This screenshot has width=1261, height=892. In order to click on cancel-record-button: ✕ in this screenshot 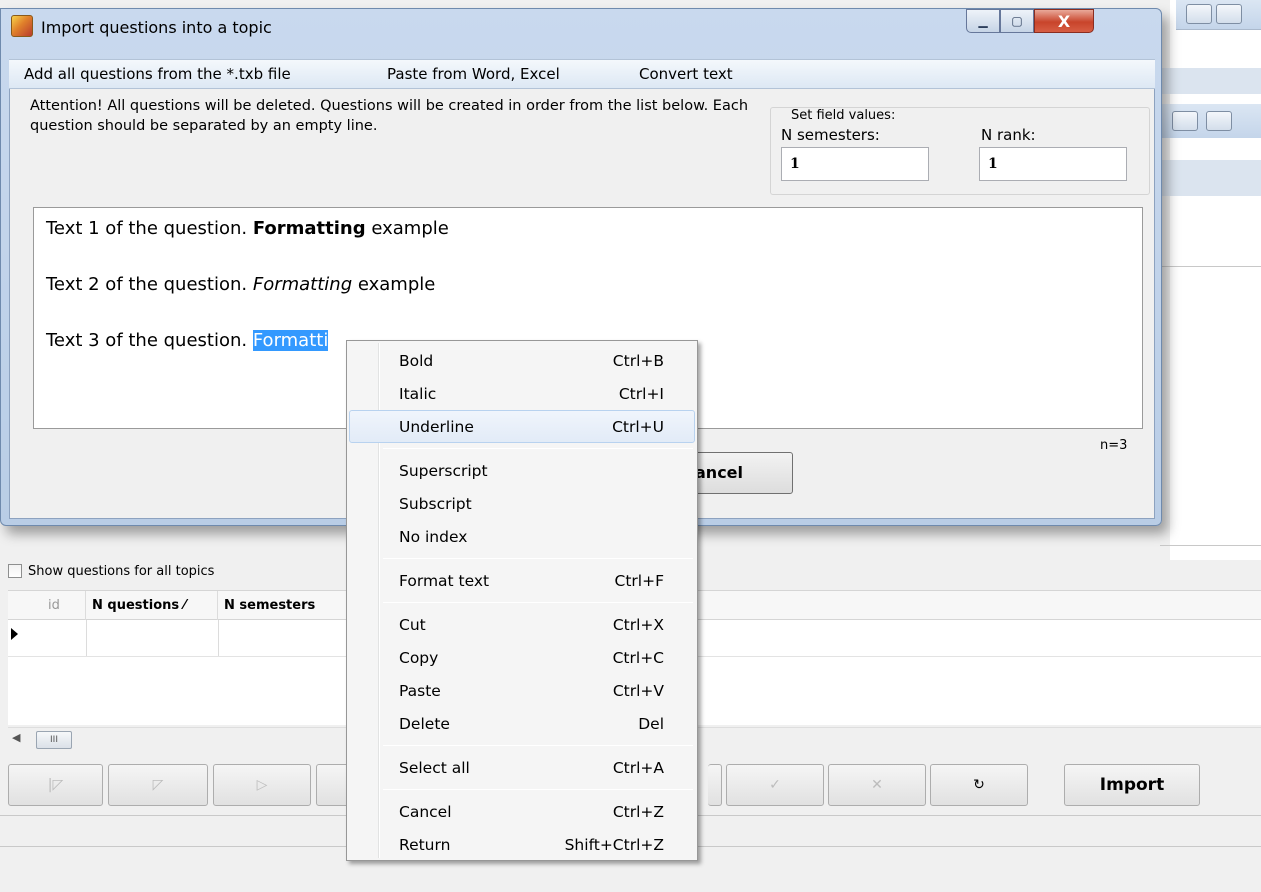, I will do `click(877, 785)`.